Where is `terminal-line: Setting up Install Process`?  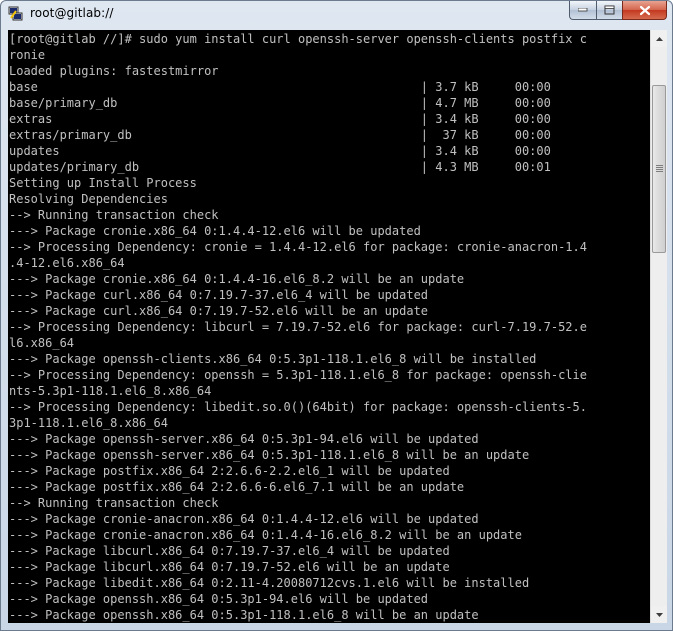
terminal-line: Setting up Install Process is located at coordinates (103, 183).